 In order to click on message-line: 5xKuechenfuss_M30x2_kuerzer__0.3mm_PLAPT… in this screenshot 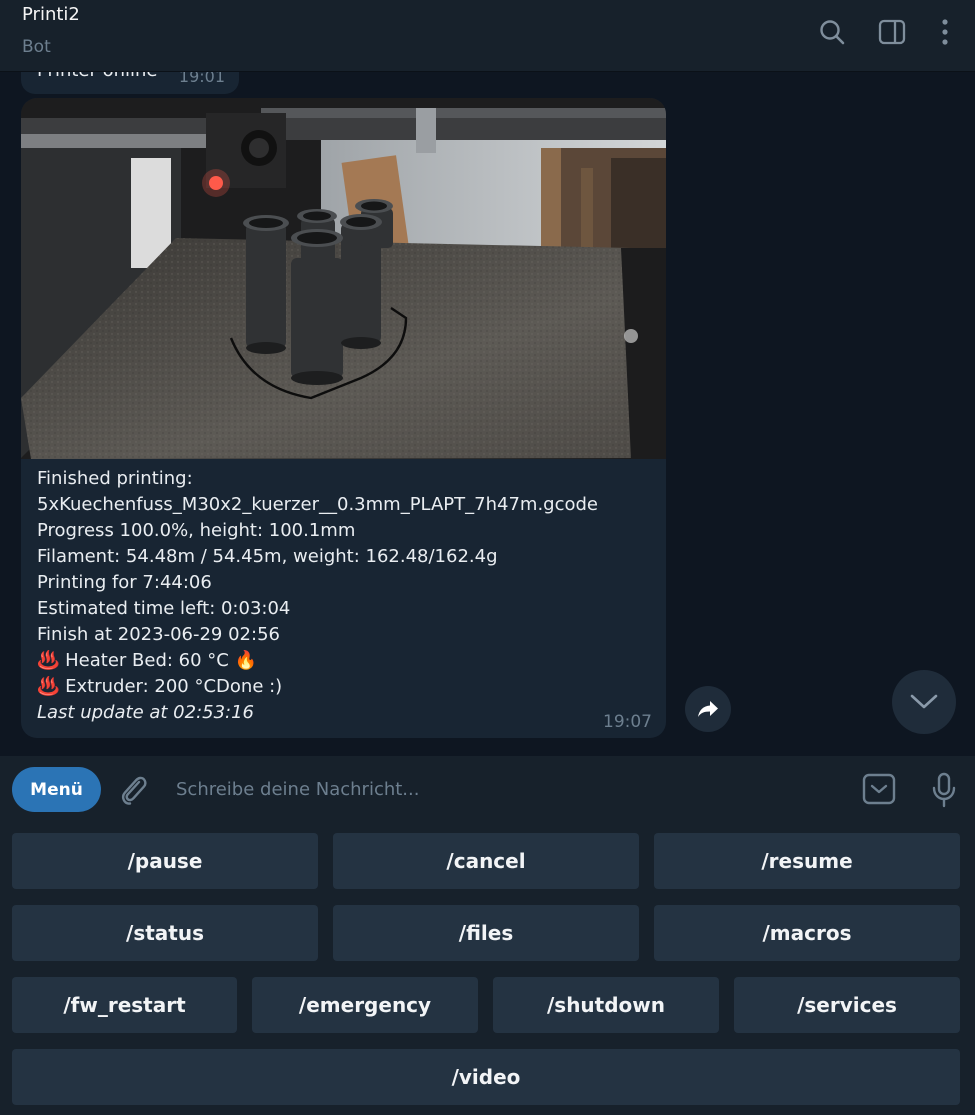, I will do `click(318, 504)`.